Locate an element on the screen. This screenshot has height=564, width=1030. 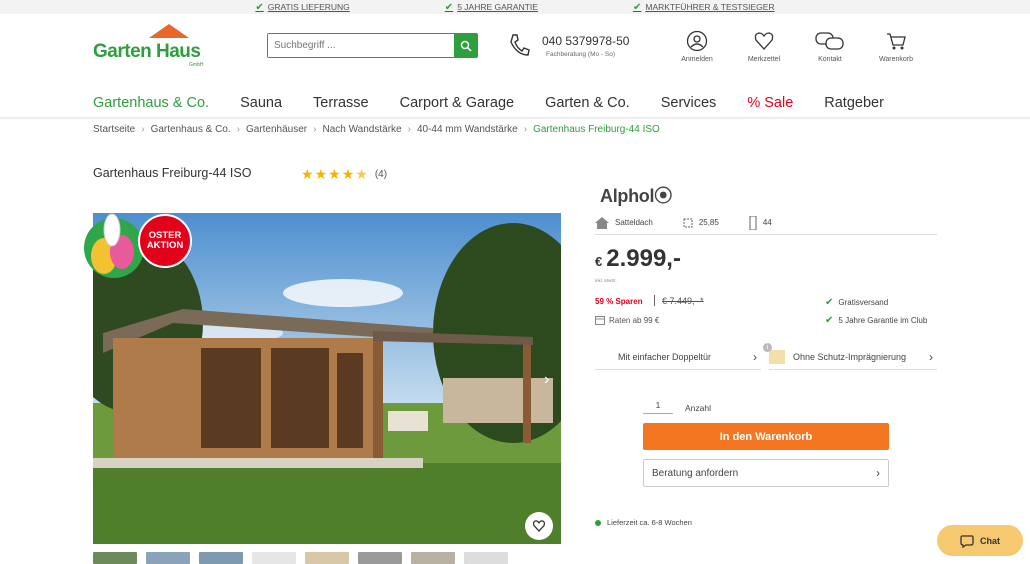
breadcrumb-item: Startseite is located at coordinates (114, 129).